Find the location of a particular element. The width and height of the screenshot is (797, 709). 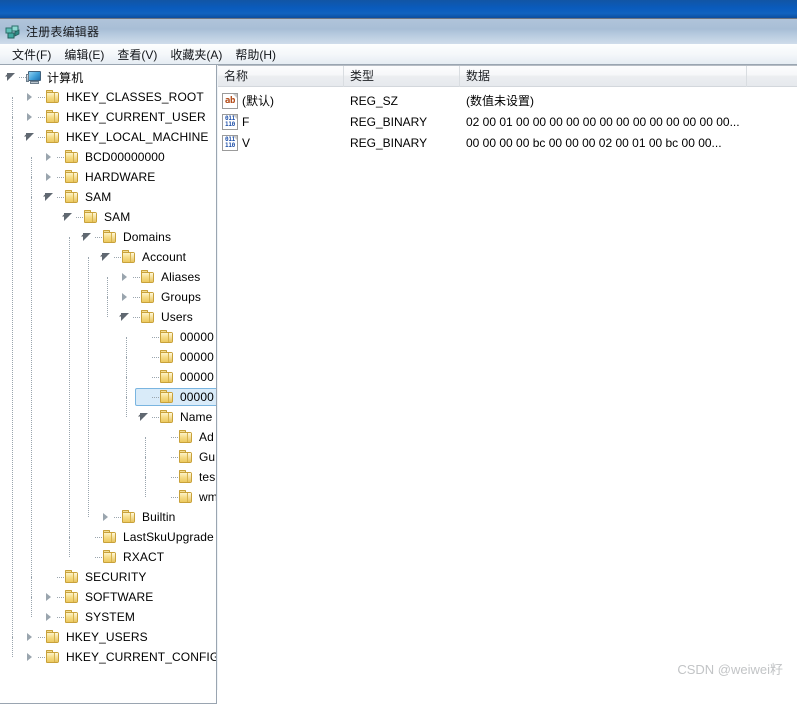

value-name-label: (默认) is located at coordinates (258, 101).